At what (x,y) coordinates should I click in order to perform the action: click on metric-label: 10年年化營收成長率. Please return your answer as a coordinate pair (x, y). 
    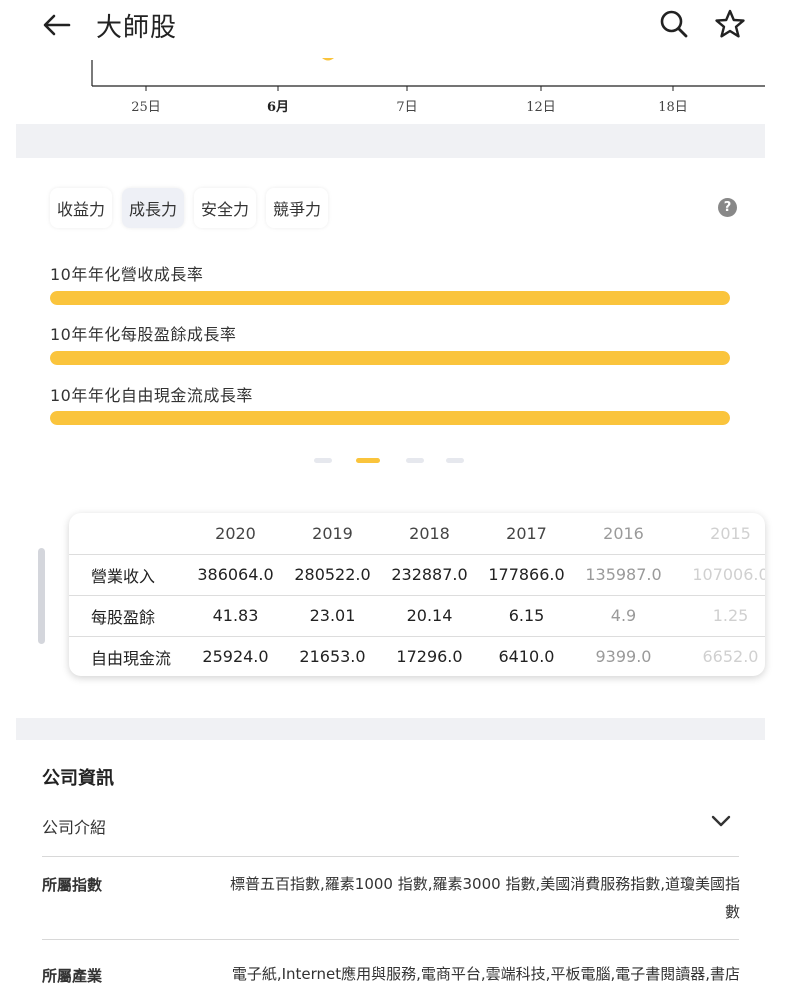
    Looking at the image, I should click on (127, 274).